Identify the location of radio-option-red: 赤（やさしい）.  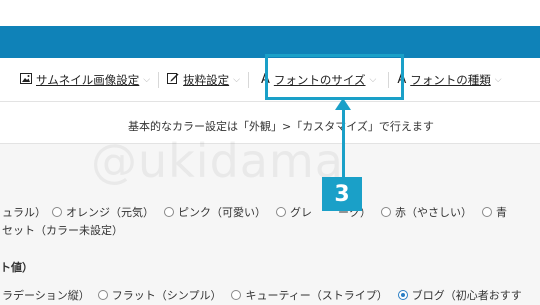
(426, 212).